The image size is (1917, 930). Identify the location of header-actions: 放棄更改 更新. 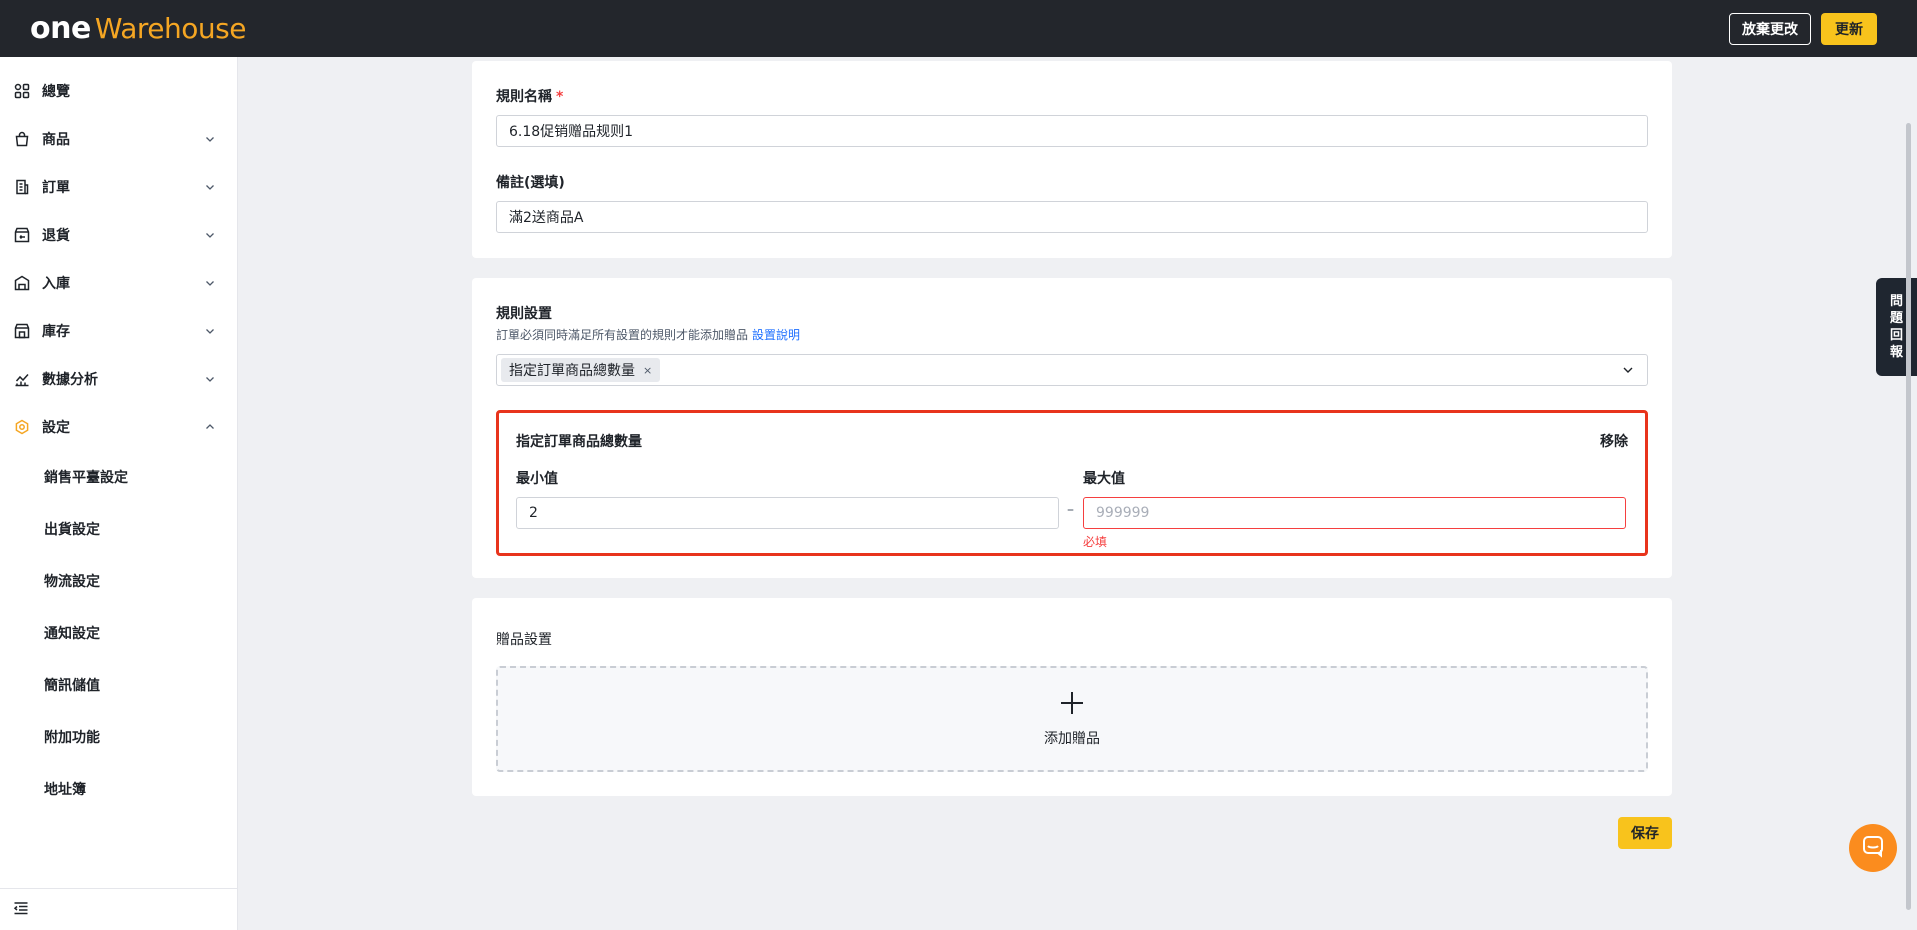
(1803, 28).